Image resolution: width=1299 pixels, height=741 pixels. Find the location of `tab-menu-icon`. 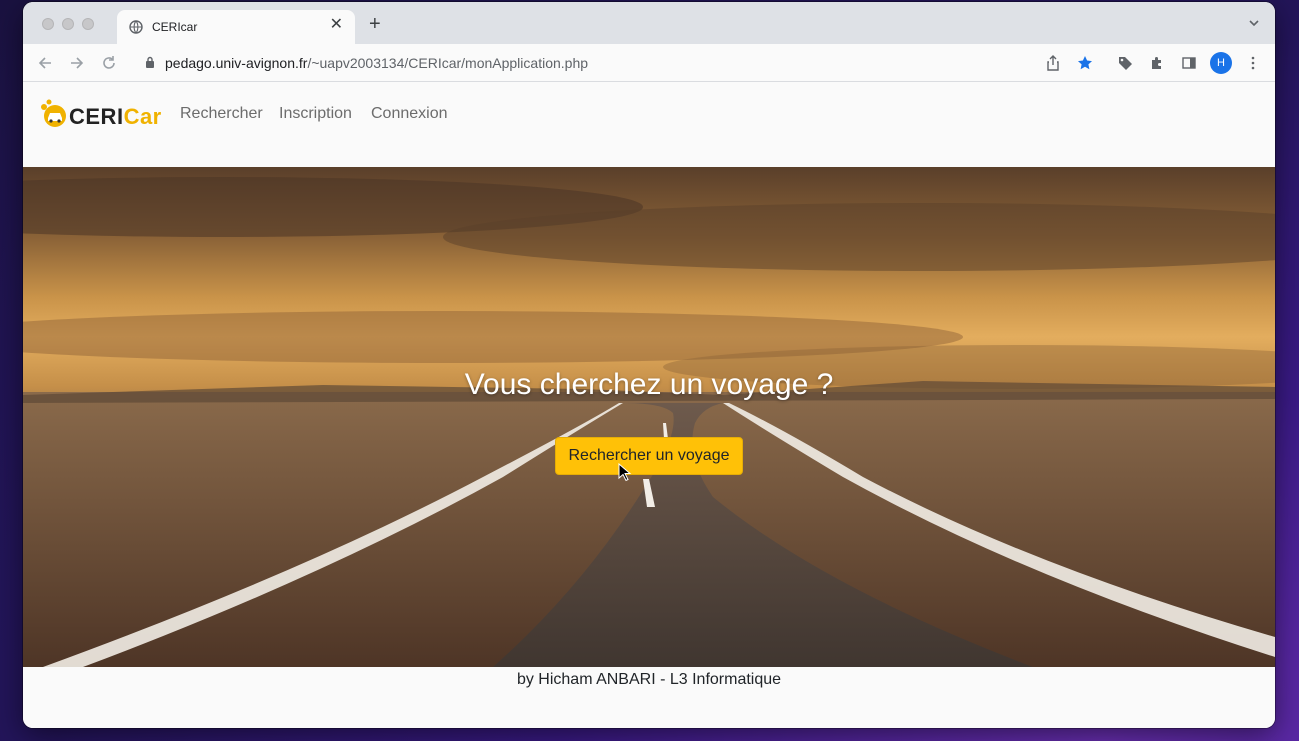

tab-menu-icon is located at coordinates (1254, 23).